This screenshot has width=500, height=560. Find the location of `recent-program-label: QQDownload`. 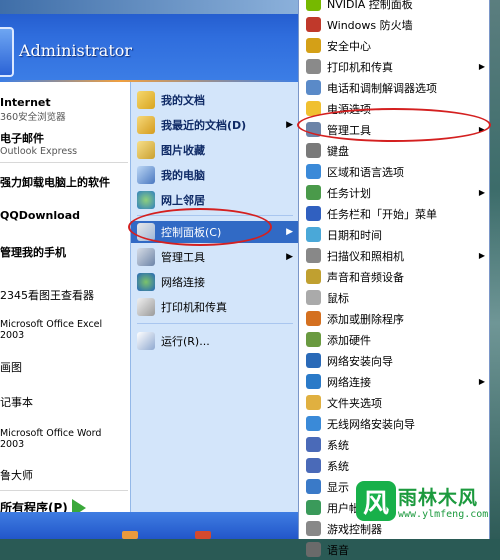

recent-program-label: QQDownload is located at coordinates (40, 215).